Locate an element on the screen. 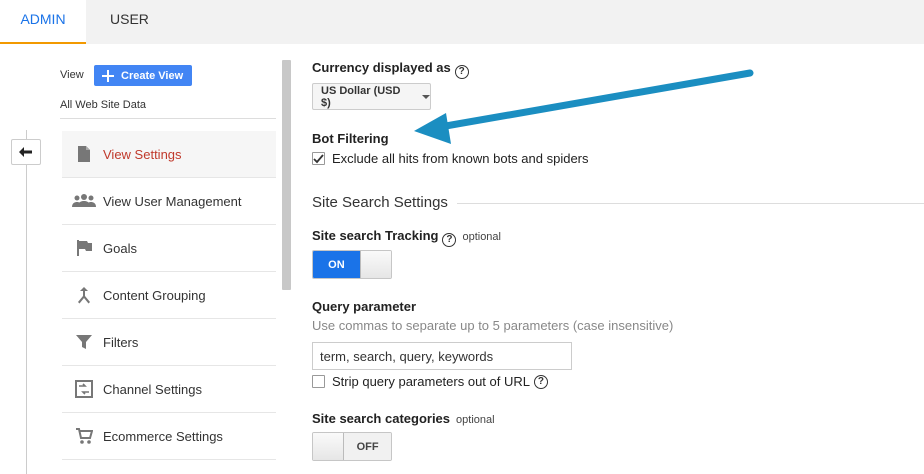 This screenshot has height=474, width=924. cart-icon is located at coordinates (84, 436).